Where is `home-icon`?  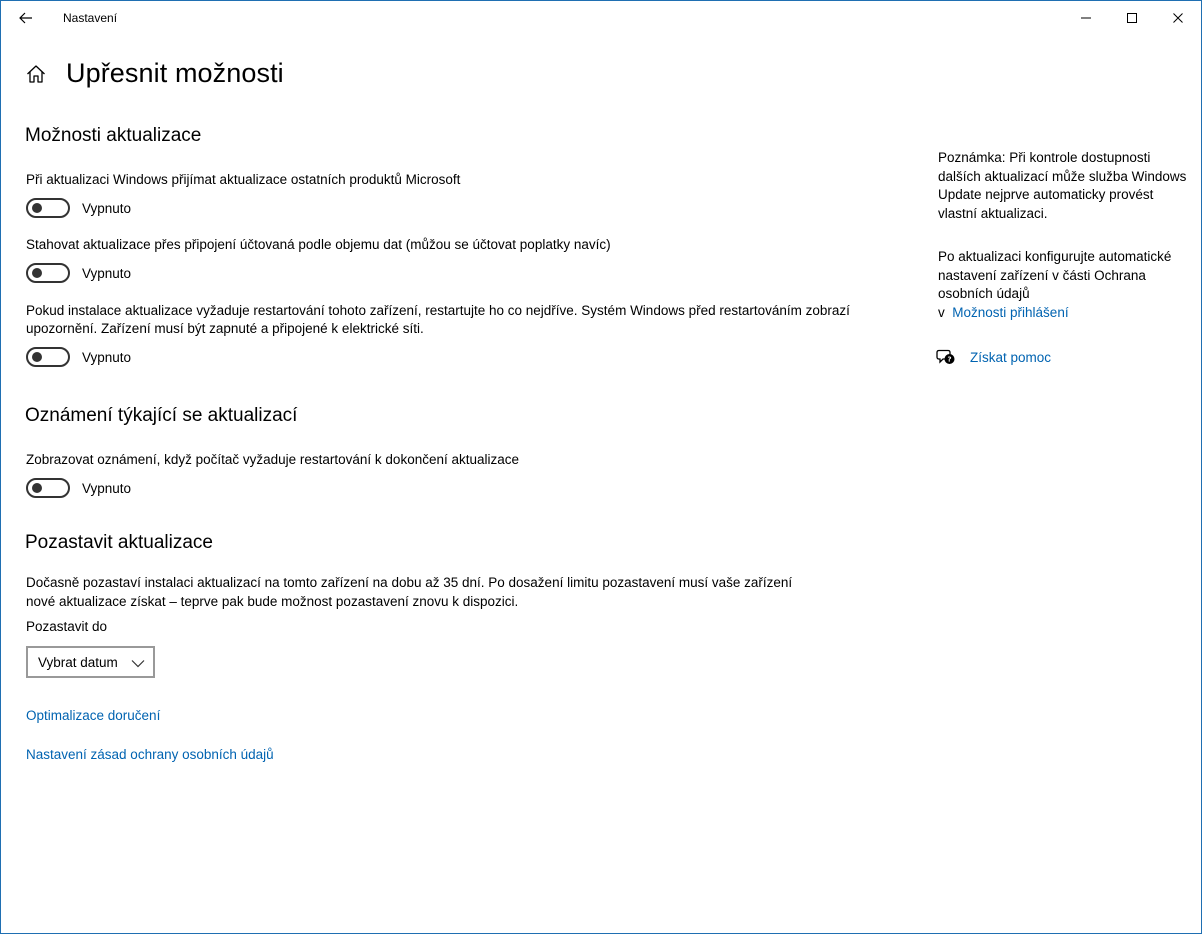
home-icon is located at coordinates (36, 74).